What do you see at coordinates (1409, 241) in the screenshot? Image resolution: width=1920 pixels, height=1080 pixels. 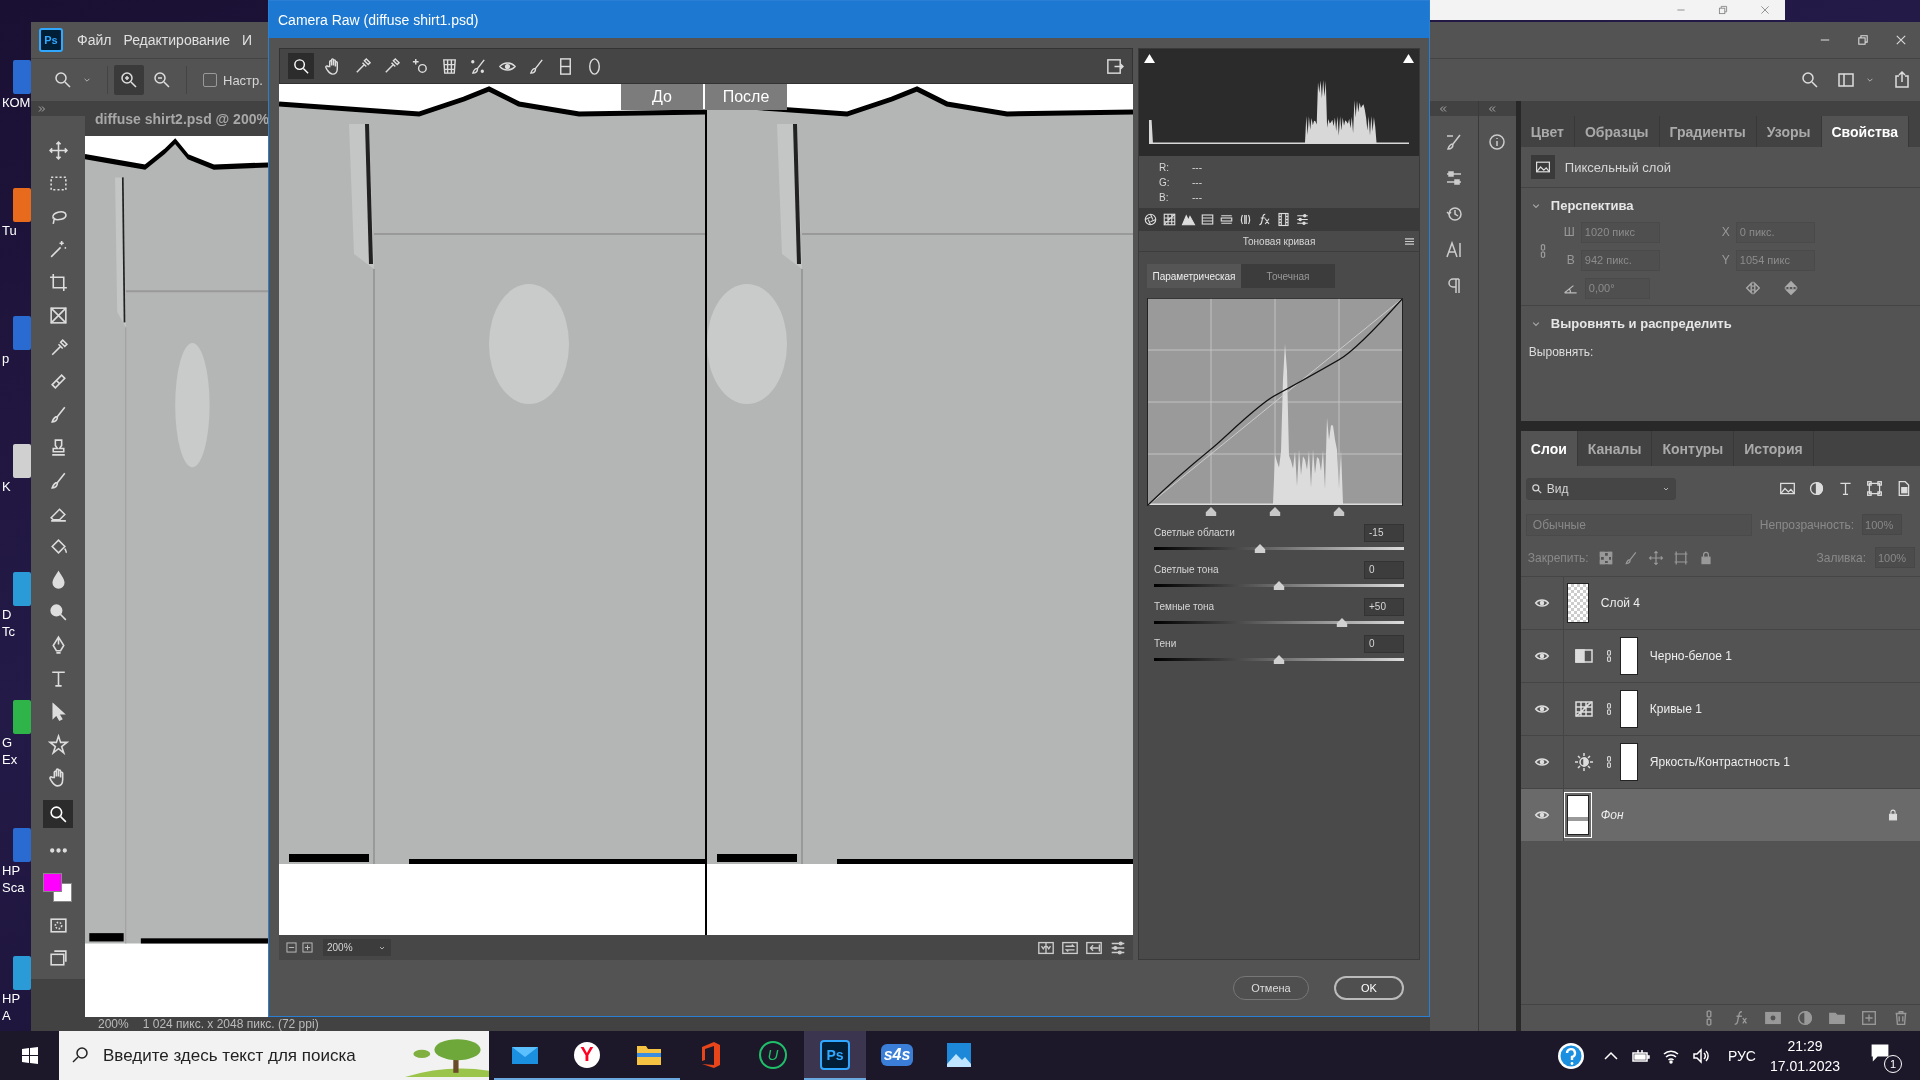 I see `menu-icon` at bounding box center [1409, 241].